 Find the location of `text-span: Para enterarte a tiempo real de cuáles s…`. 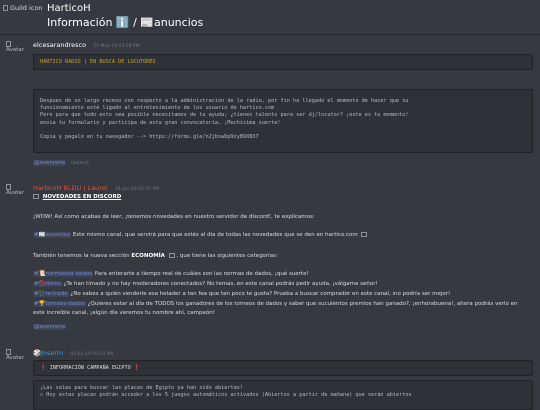

text-span: Para enterarte a tiempo real de cuáles s… is located at coordinates (201, 274).